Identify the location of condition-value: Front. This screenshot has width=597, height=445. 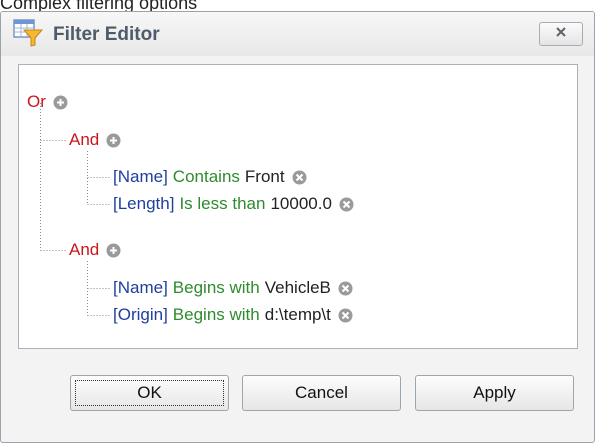
(265, 177).